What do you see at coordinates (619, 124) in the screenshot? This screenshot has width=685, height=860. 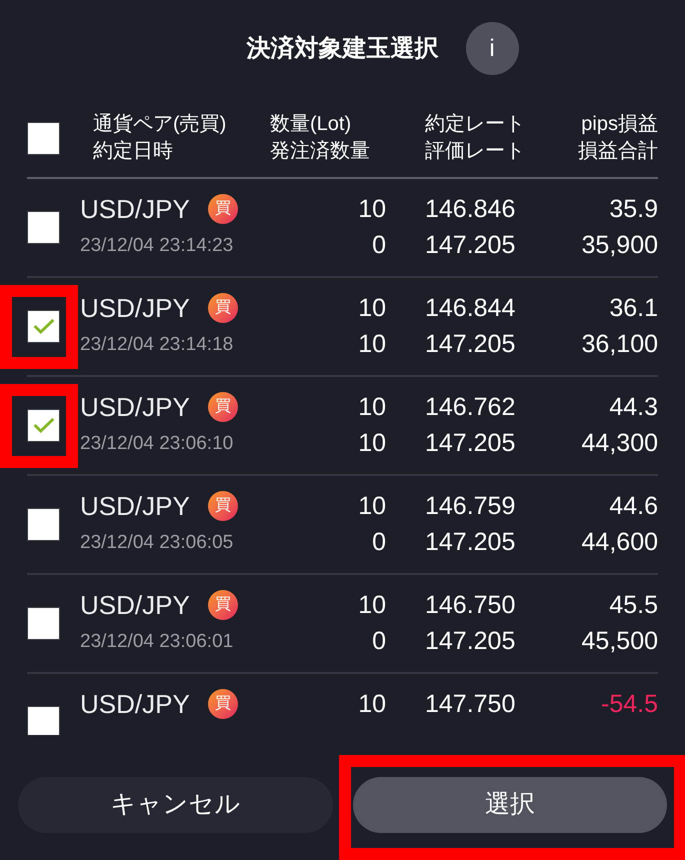 I see `column-heading: pips損益` at bounding box center [619, 124].